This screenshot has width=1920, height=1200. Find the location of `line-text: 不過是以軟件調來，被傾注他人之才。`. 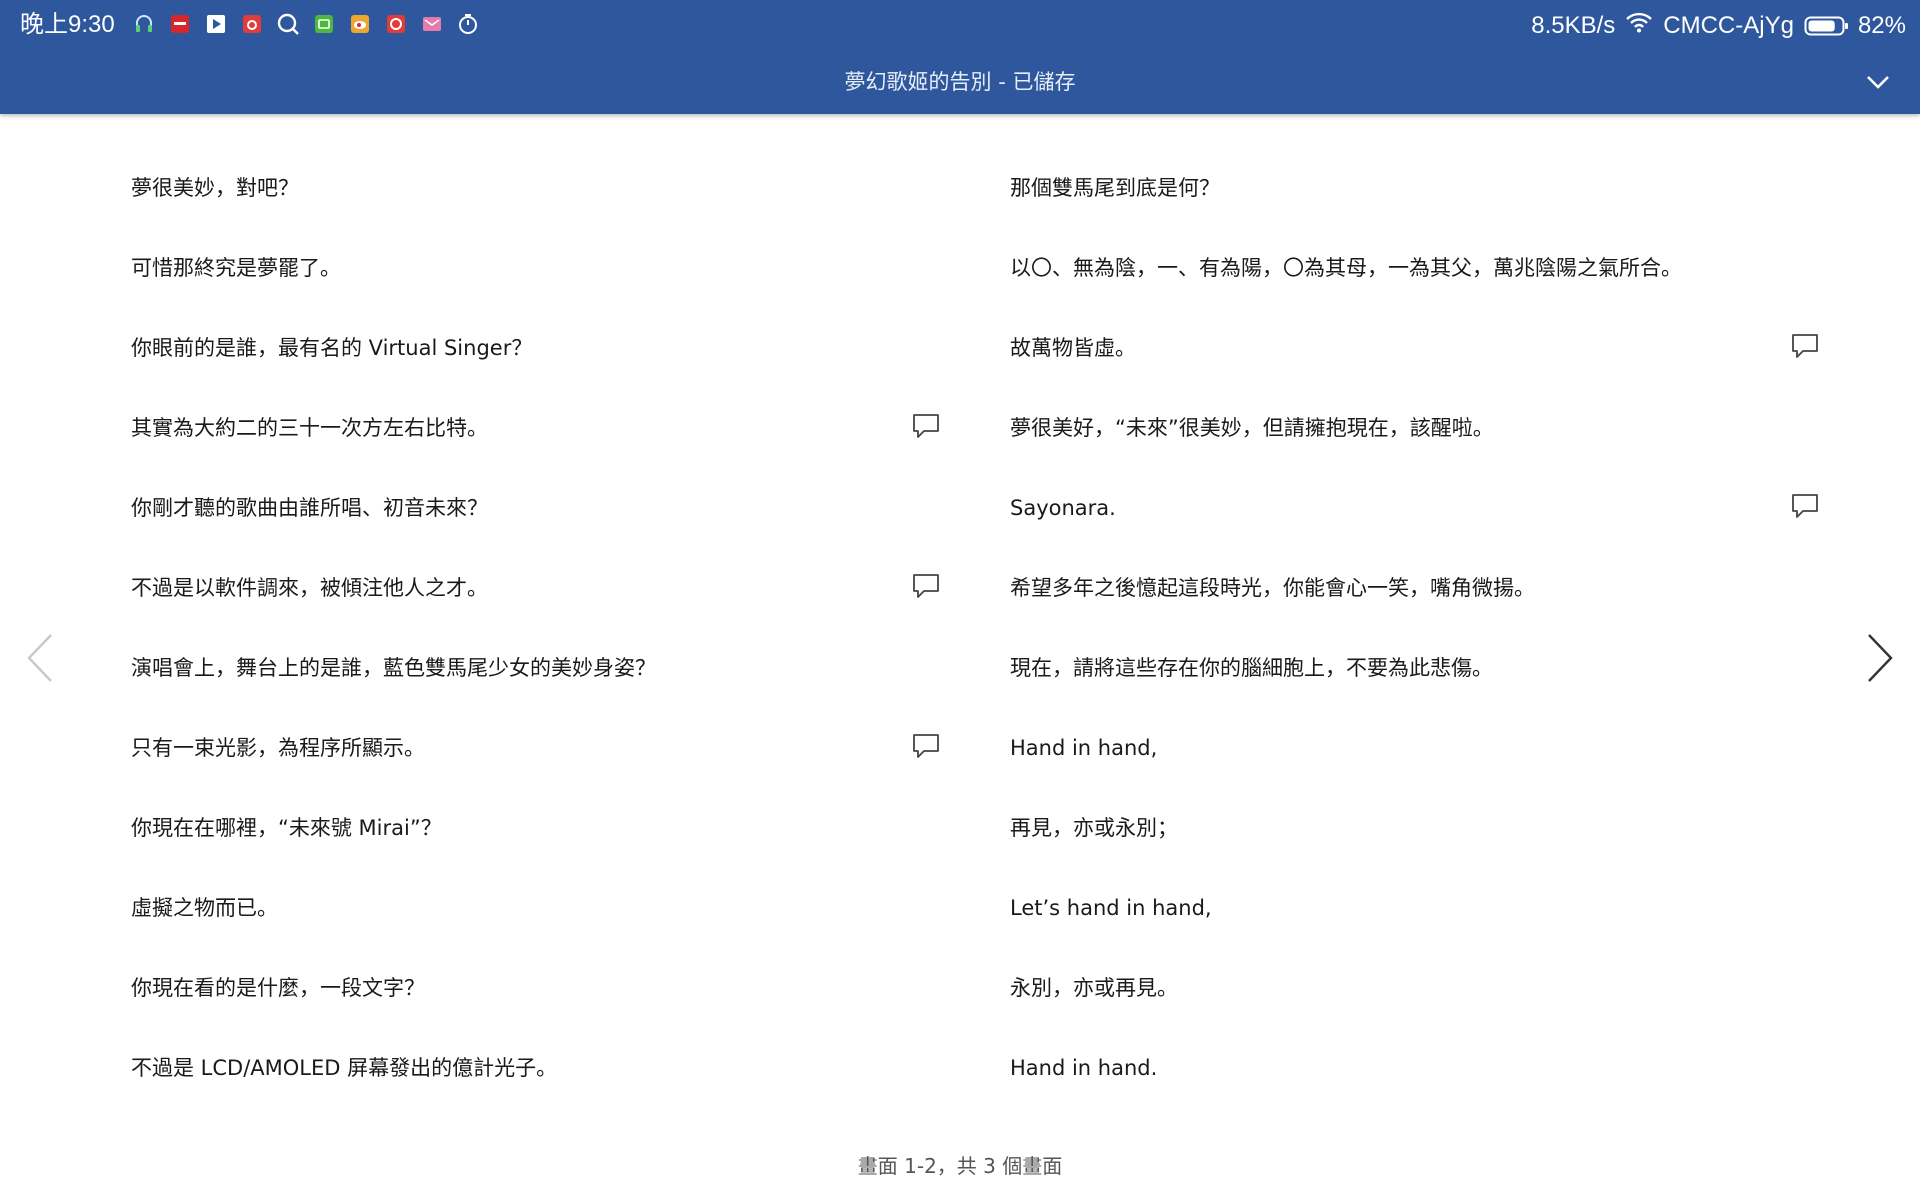

line-text: 不過是以軟件調來，被傾注他人之才。 is located at coordinates (309, 588).